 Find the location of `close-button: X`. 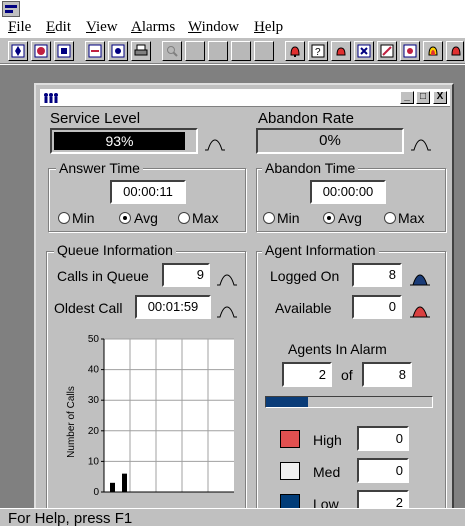

close-button: X is located at coordinates (440, 97).